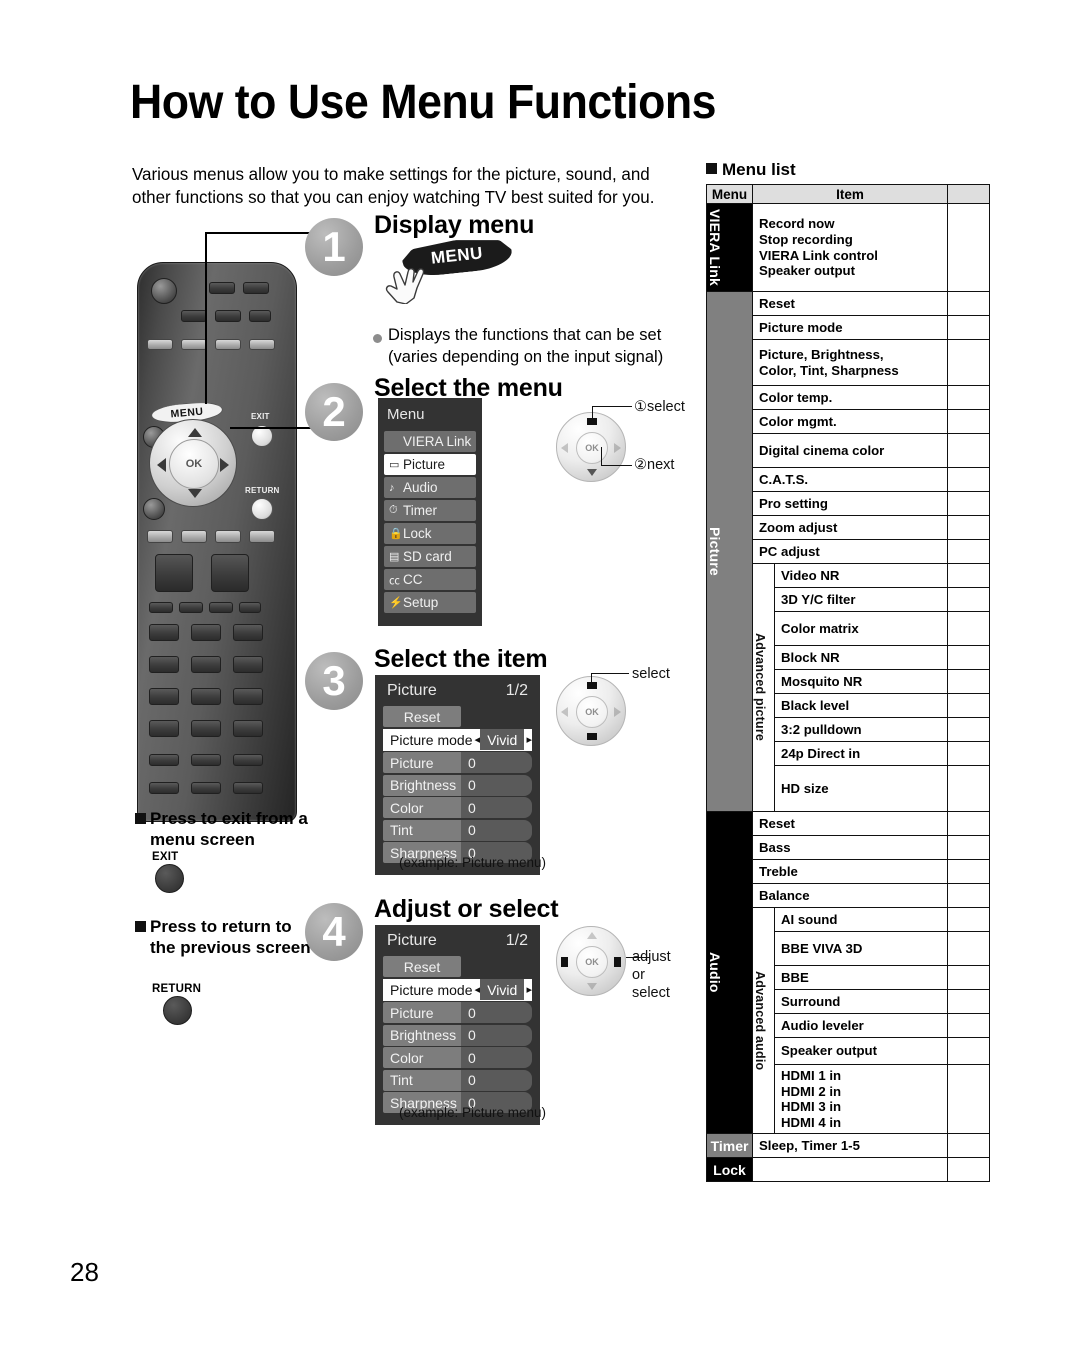 This screenshot has width=1080, height=1363. I want to click on menu-item-picture: ▭ Picture, so click(430, 464).